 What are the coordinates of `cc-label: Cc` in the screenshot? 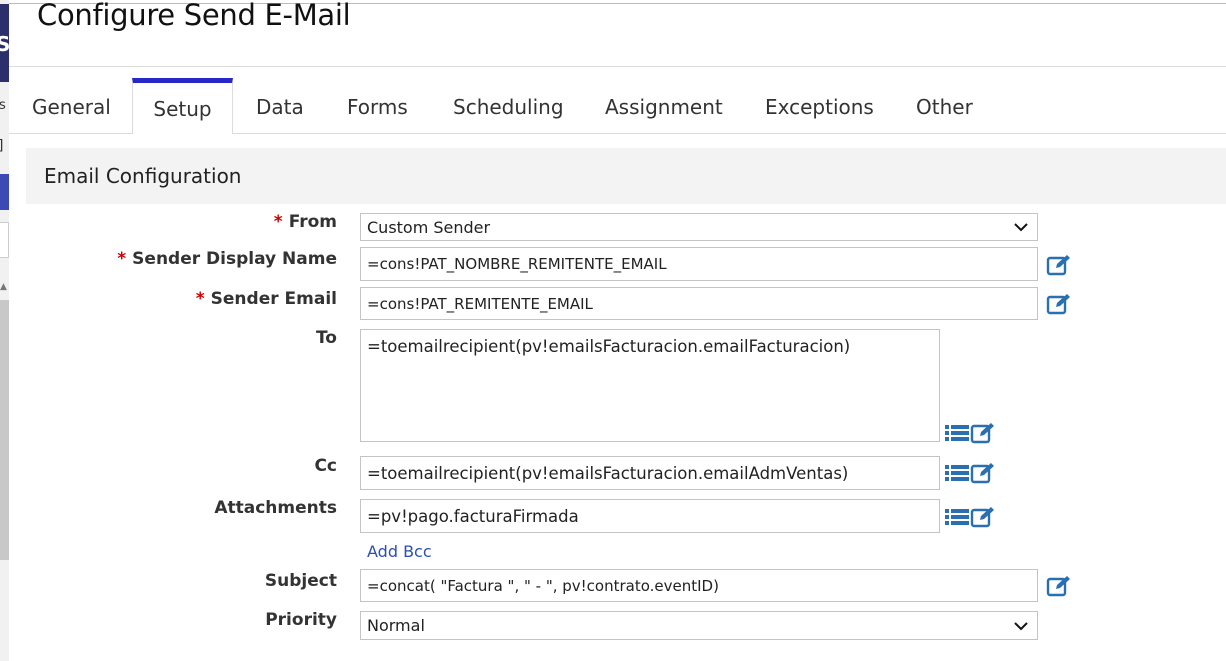 It's located at (325, 466).